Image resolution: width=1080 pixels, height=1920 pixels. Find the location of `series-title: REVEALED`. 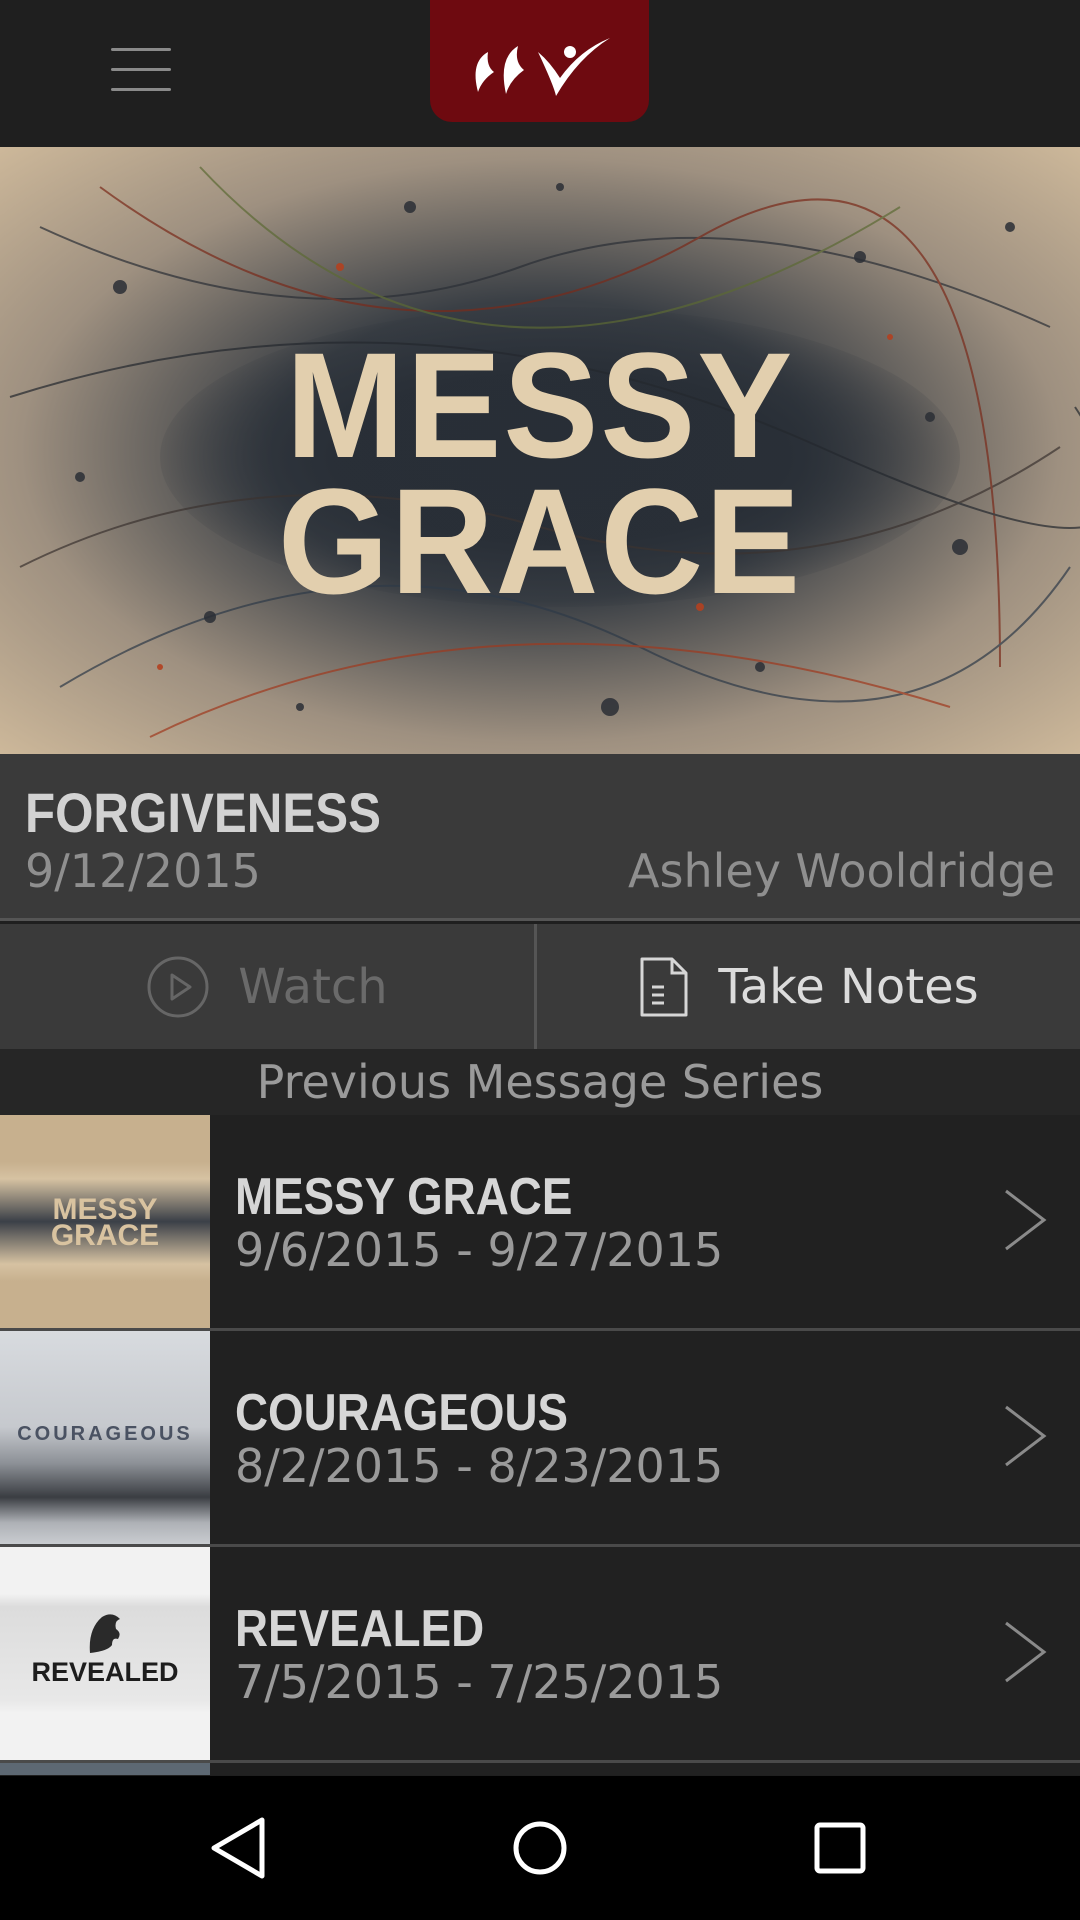

series-title: REVEALED is located at coordinates (360, 1629).